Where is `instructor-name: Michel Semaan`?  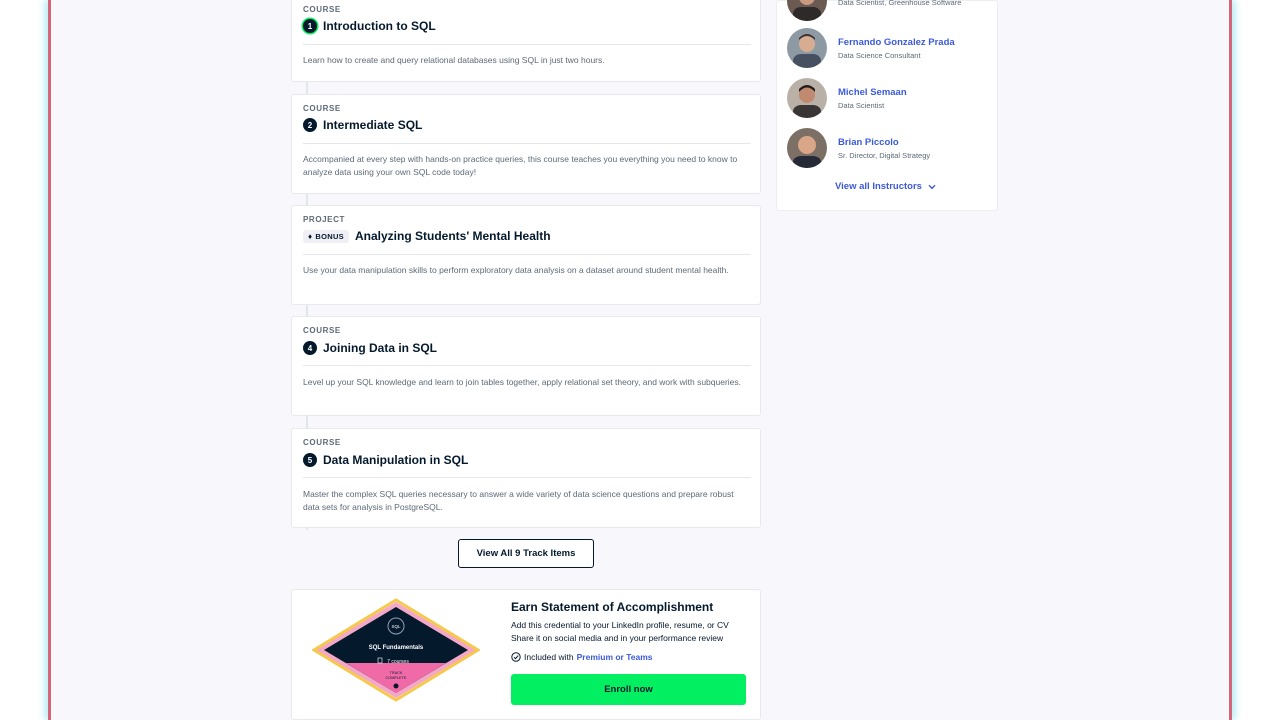 instructor-name: Michel Semaan is located at coordinates (872, 92).